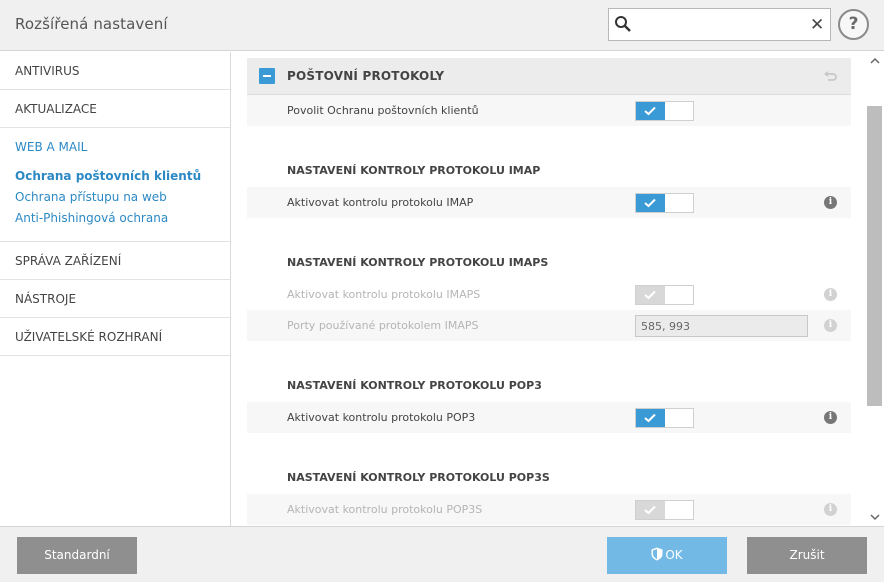  I want to click on setting-label: Aktivovat kontrolu protokolu IMAPS, so click(384, 294).